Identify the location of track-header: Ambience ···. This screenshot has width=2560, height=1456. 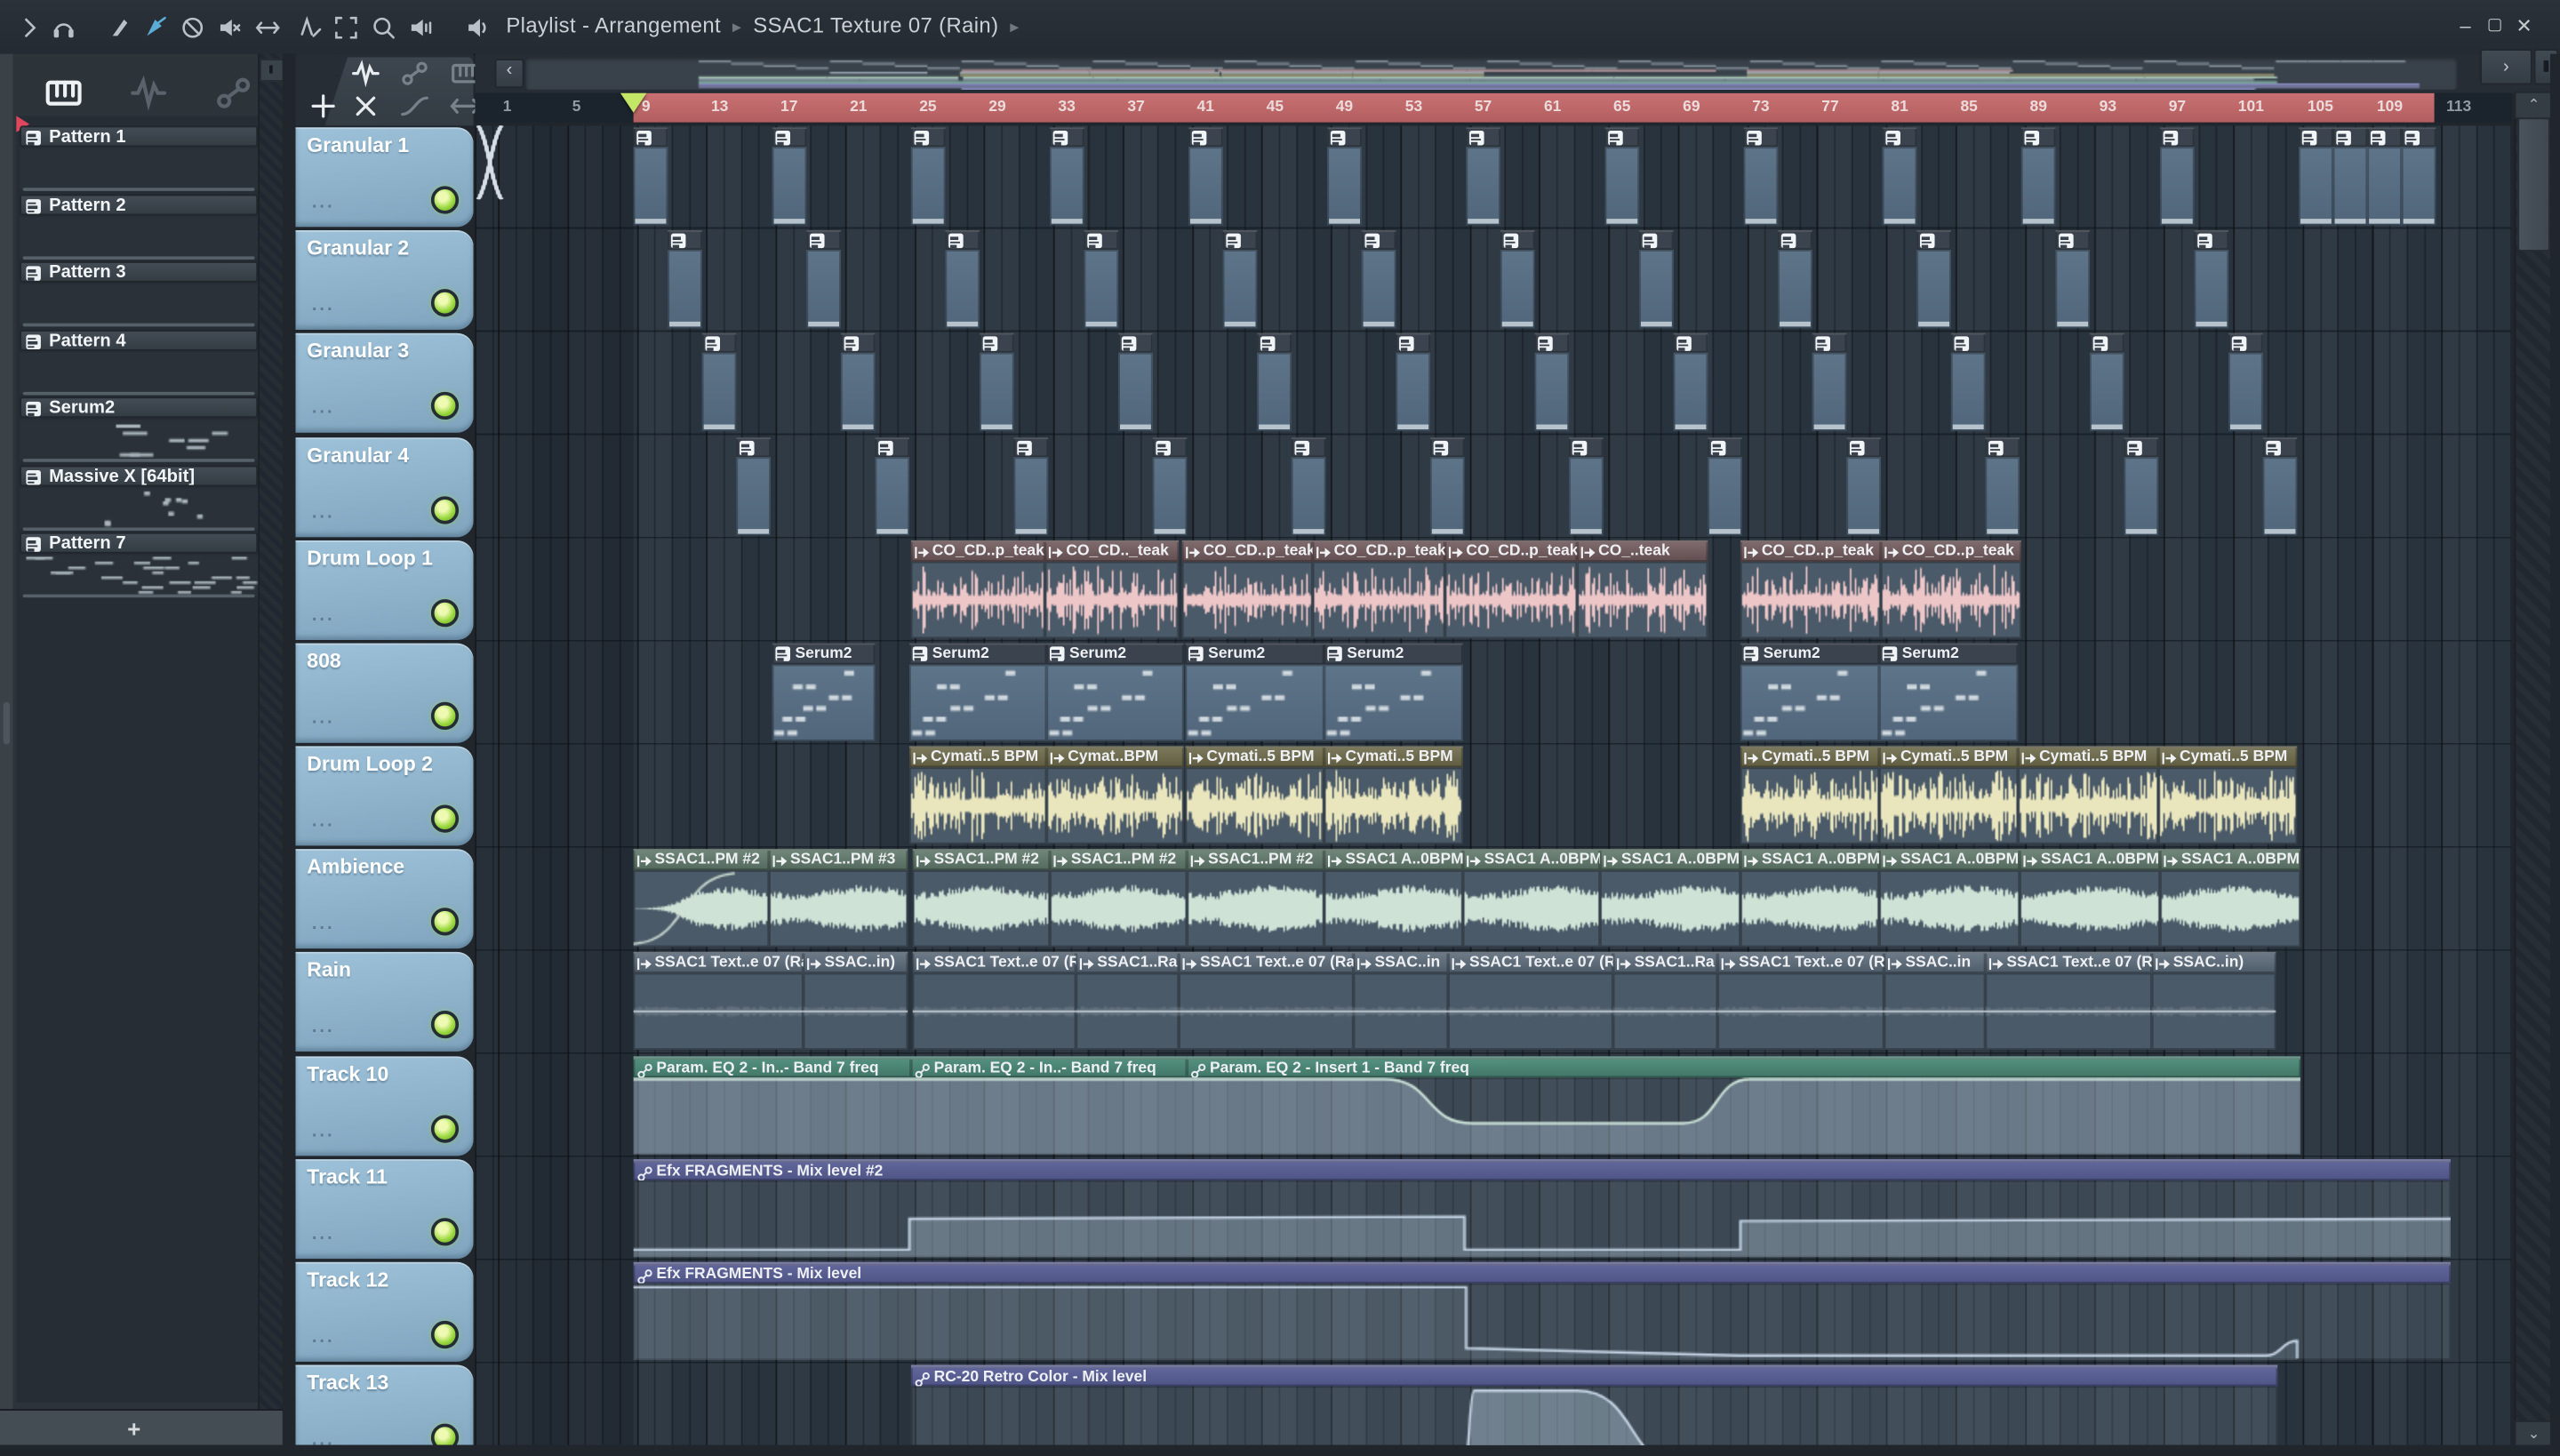
(384, 899).